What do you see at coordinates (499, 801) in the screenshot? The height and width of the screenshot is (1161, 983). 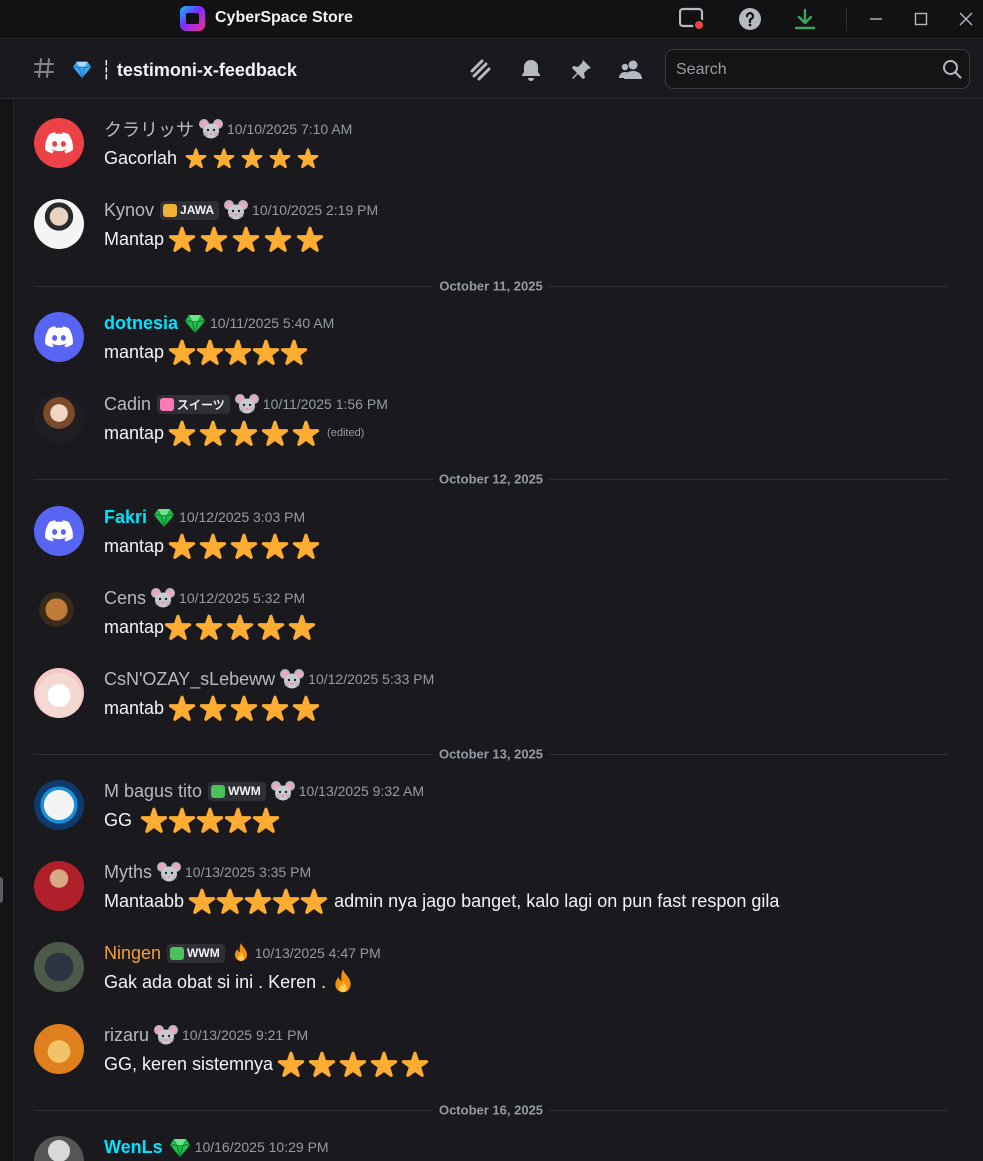 I see `message-item: M bagus tito WWM 10/13/2025 9:32 AM GG` at bounding box center [499, 801].